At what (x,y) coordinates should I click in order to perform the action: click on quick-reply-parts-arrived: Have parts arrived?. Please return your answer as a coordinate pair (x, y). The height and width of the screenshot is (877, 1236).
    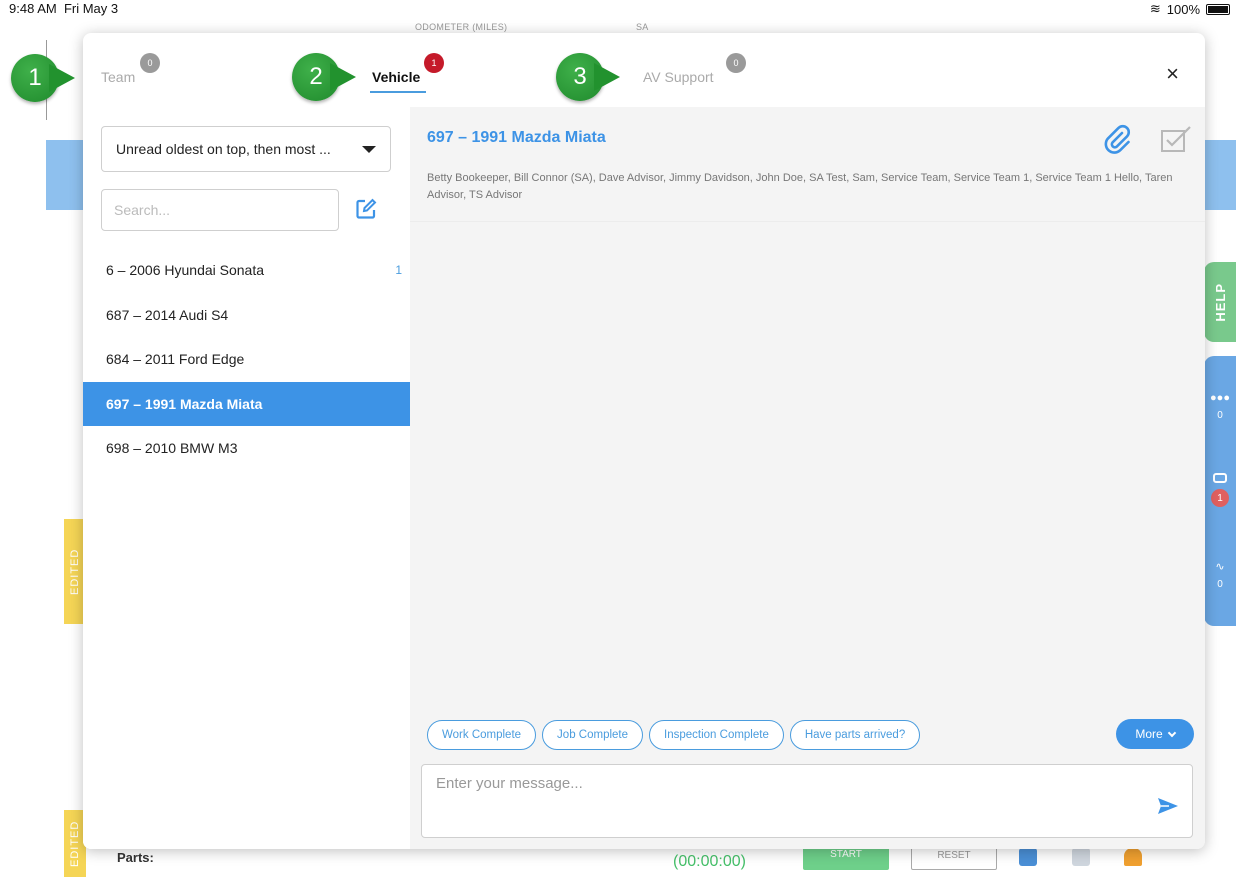
    Looking at the image, I should click on (855, 735).